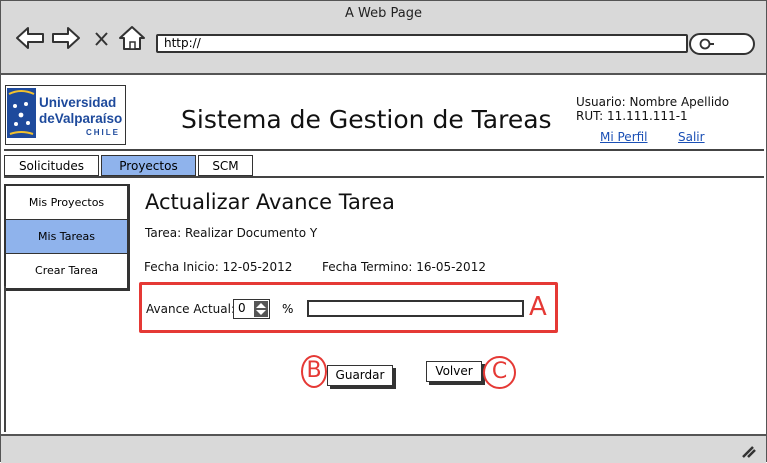 This screenshot has height=463, width=767. What do you see at coordinates (148, 165) in the screenshot?
I see `tab-proyectos: Proyectos` at bounding box center [148, 165].